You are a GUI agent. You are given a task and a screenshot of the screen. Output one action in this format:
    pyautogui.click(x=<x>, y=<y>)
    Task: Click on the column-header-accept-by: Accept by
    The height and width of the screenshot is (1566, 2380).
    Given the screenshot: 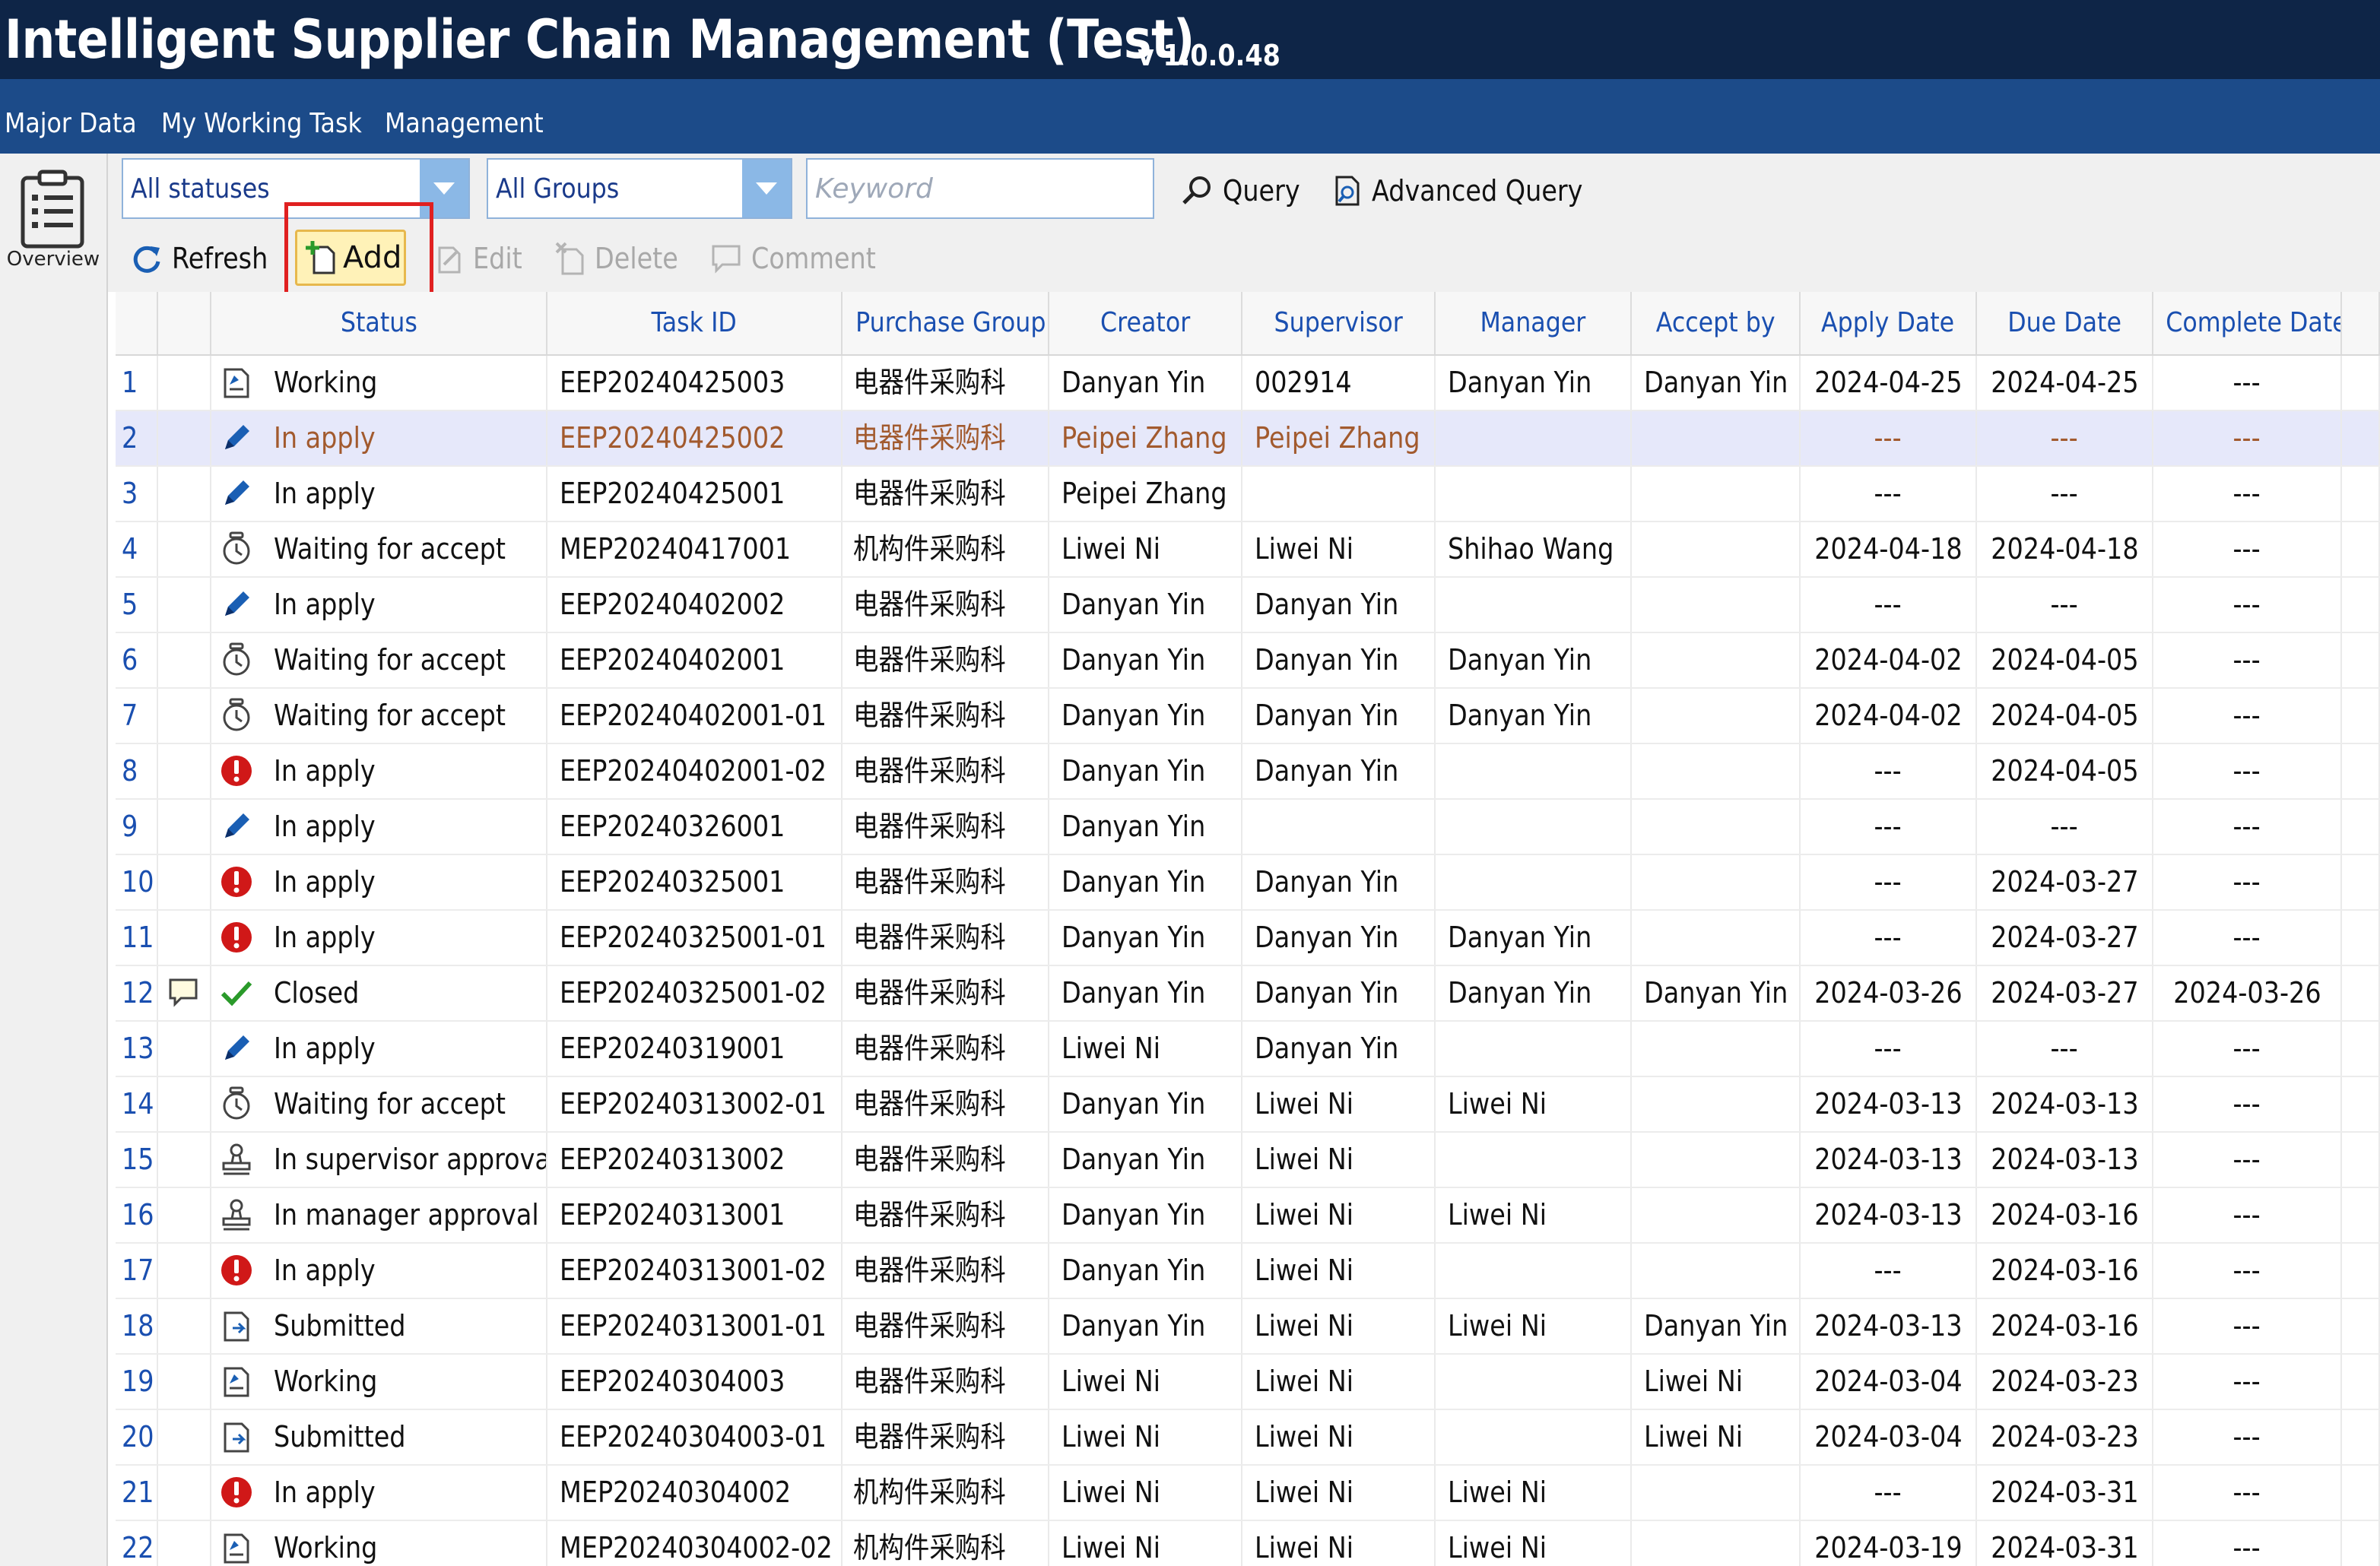 What is the action you would take?
    pyautogui.click(x=1716, y=323)
    